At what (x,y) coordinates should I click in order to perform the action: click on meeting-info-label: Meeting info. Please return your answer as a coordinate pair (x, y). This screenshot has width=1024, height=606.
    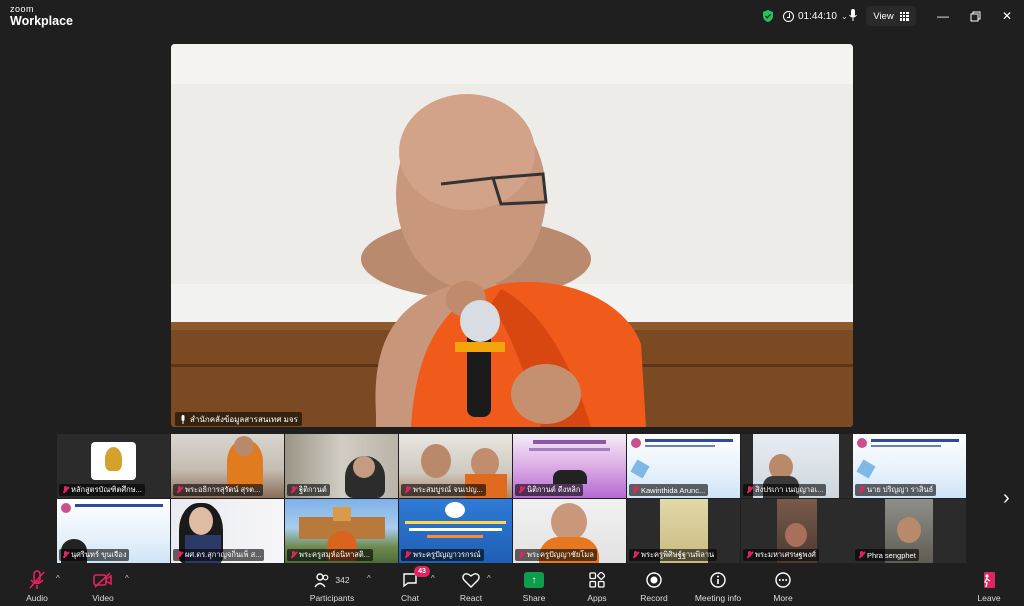
    Looking at the image, I should click on (718, 598).